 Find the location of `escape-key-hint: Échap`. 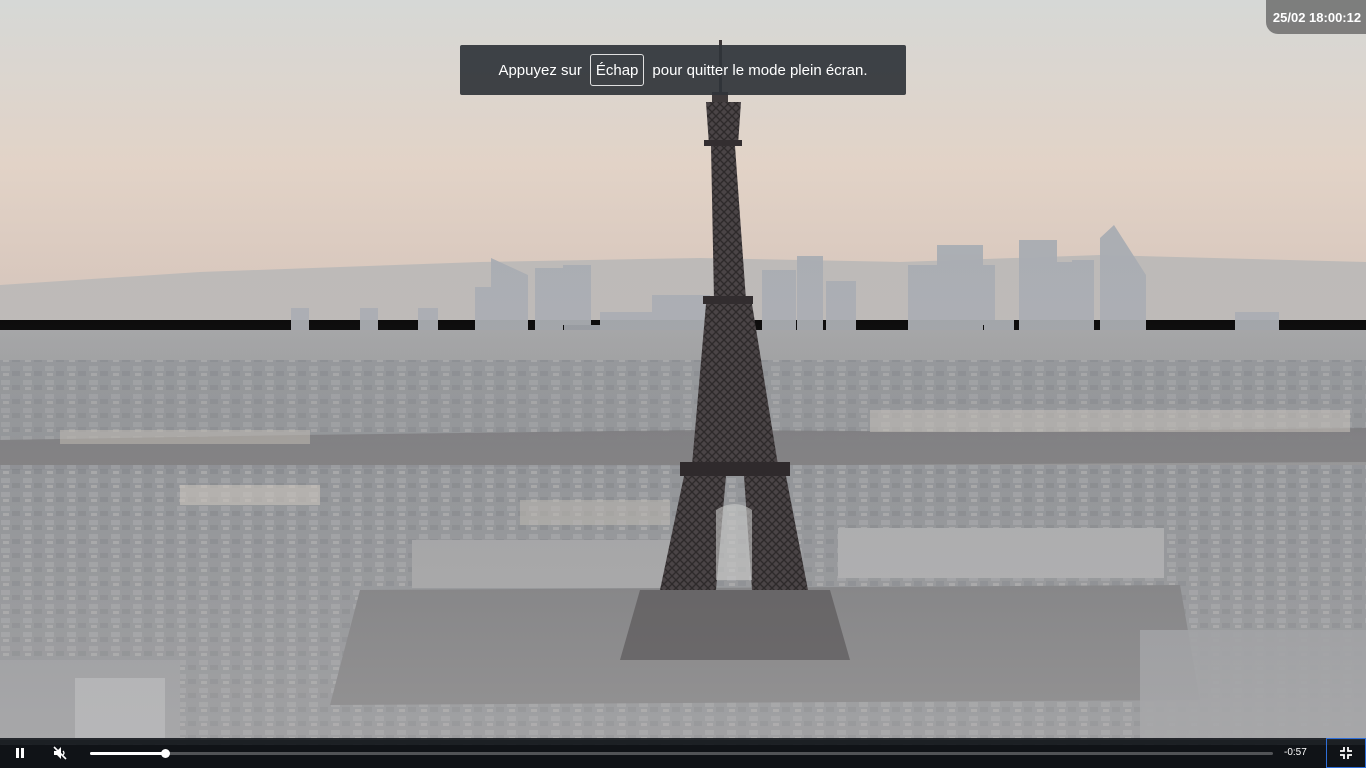

escape-key-hint: Échap is located at coordinates (617, 70).